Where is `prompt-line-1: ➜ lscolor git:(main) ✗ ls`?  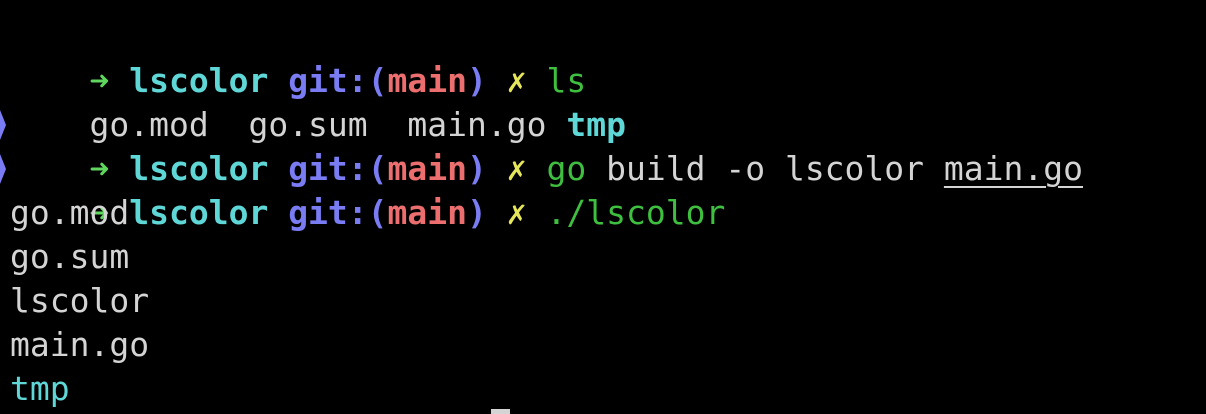 prompt-line-1: ➜ lscolor git:(main) ✗ ls is located at coordinates (298, 57).